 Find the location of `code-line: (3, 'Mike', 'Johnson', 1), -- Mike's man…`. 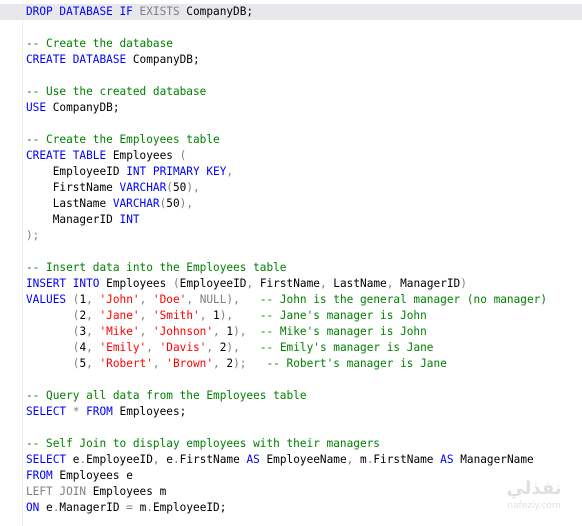

code-line: (3, 'Mike', 'Johnson', 1), -- Mike's man… is located at coordinates (304, 332).